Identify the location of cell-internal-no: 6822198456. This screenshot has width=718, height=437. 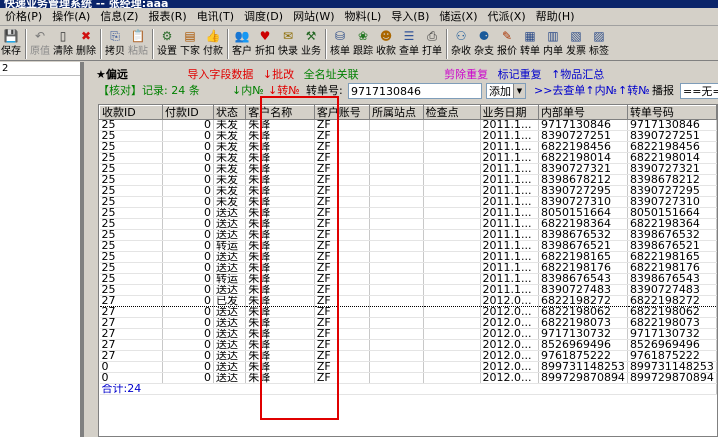
(583, 147).